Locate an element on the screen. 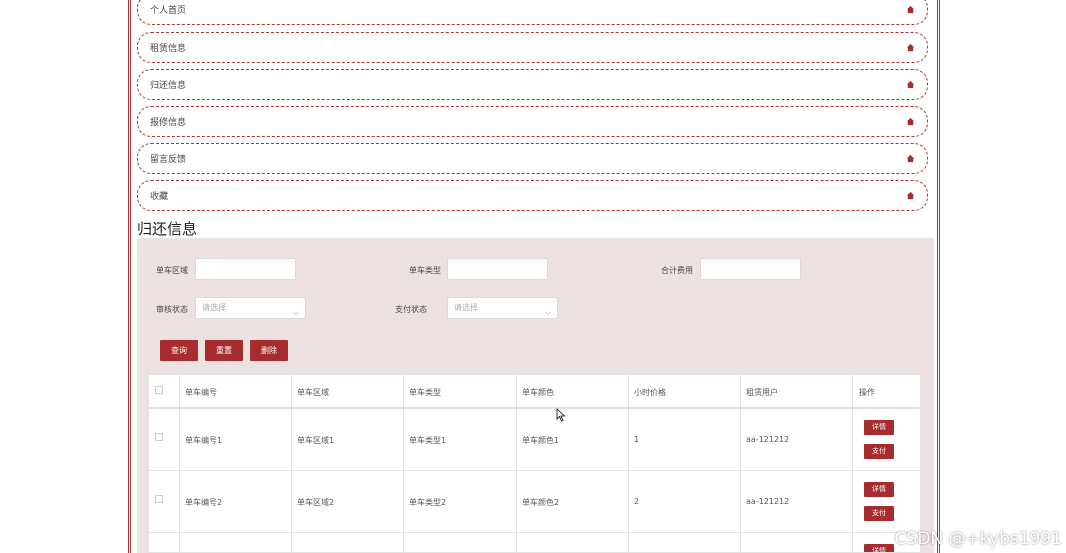 Image resolution: width=1066 pixels, height=553 pixels. page-title: 归还信息 is located at coordinates (167, 229).